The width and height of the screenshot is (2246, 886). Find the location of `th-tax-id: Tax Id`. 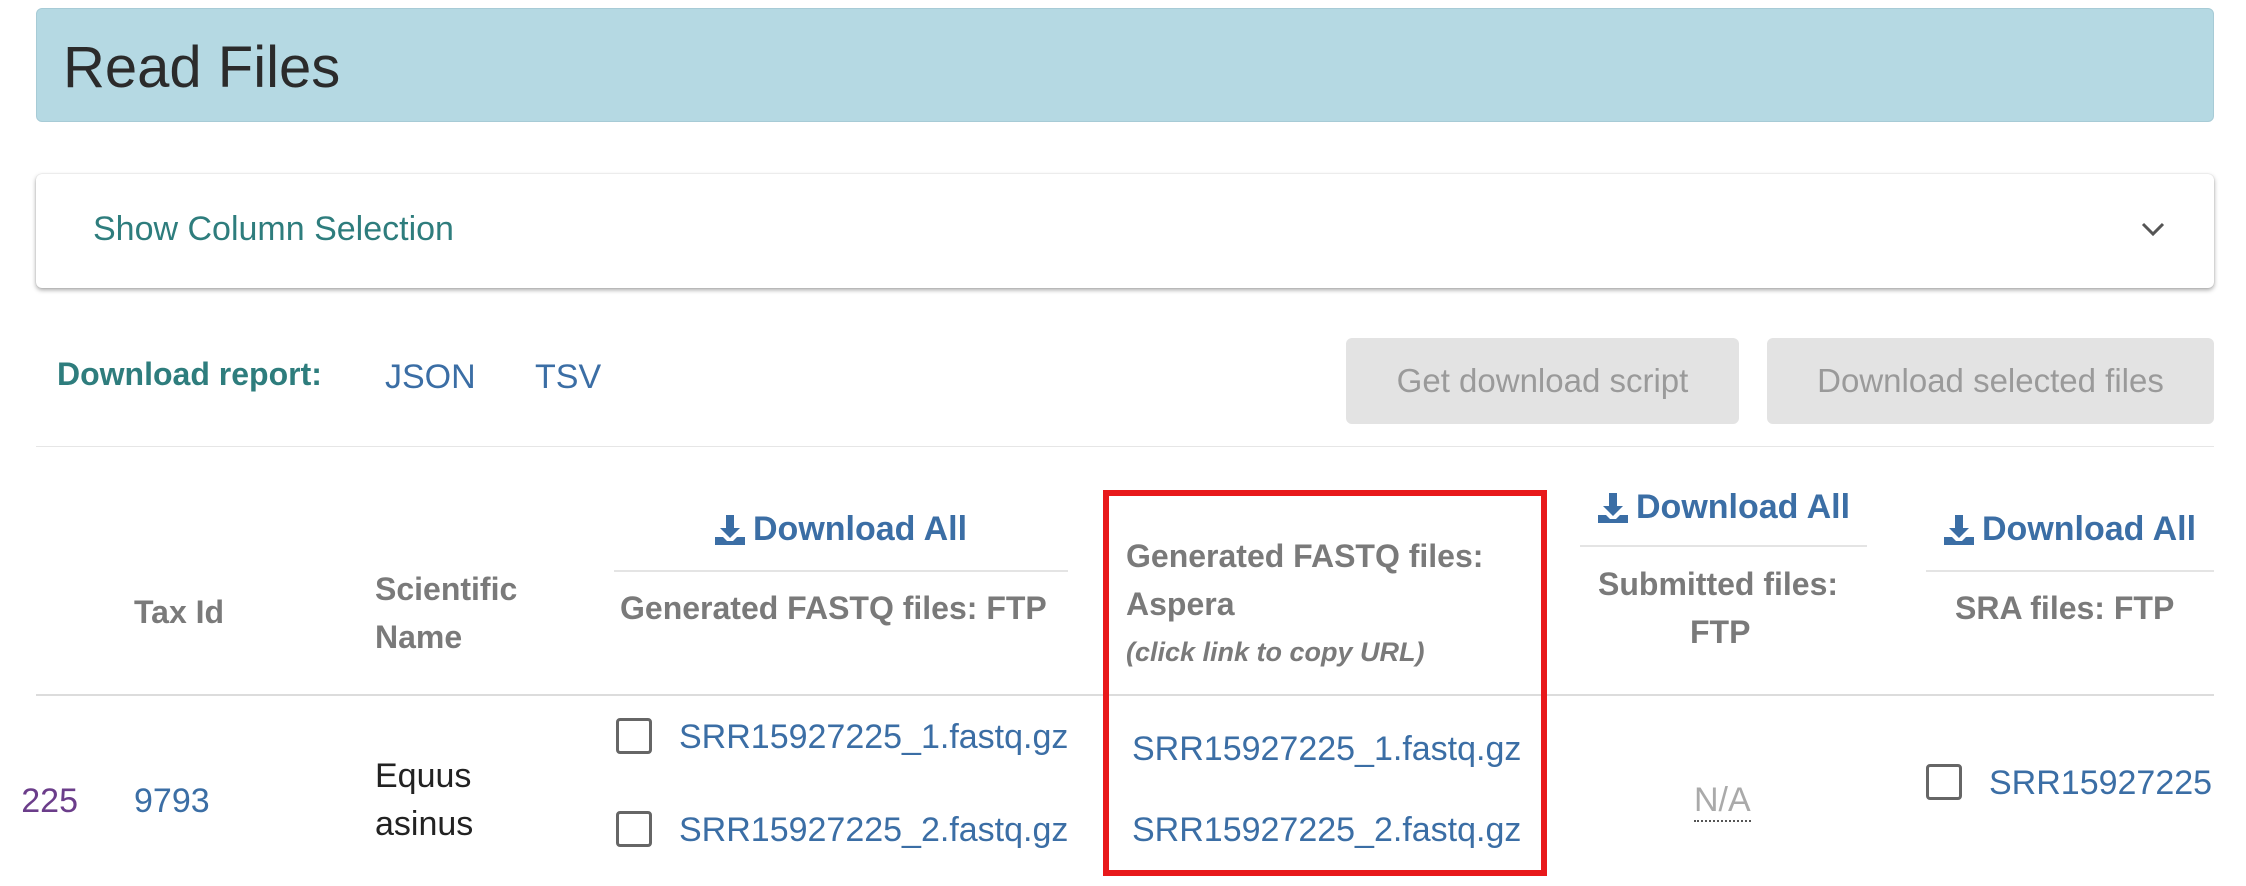

th-tax-id: Tax Id is located at coordinates (179, 612).